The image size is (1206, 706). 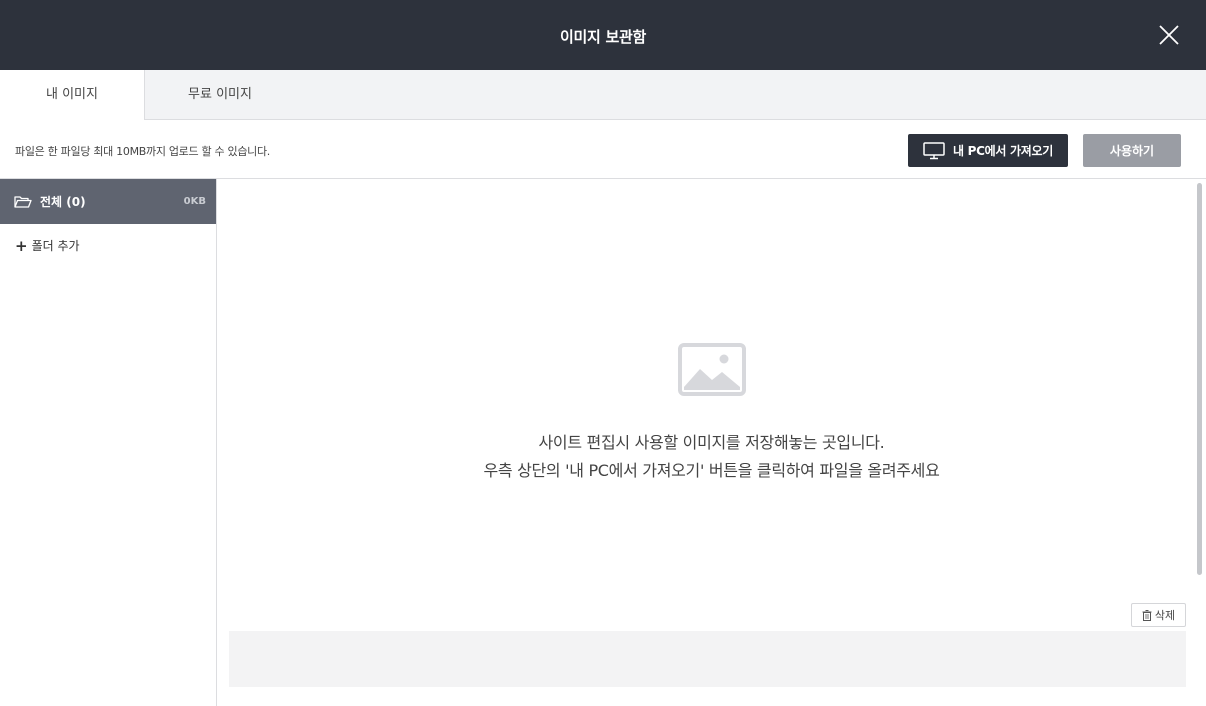 I want to click on selected-images-tray, so click(x=707, y=659).